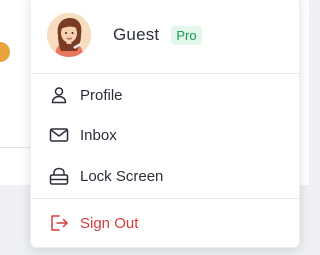  Describe the element at coordinates (59, 135) in the screenshot. I see `mail-icon` at that location.